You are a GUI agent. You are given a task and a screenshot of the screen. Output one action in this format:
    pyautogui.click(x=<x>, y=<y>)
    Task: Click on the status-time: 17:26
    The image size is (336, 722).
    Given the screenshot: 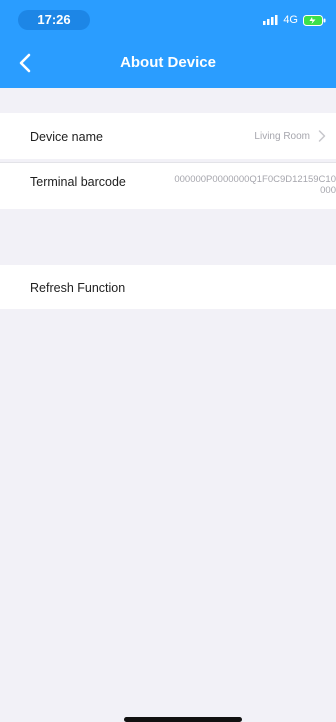 What is the action you would take?
    pyautogui.click(x=54, y=20)
    